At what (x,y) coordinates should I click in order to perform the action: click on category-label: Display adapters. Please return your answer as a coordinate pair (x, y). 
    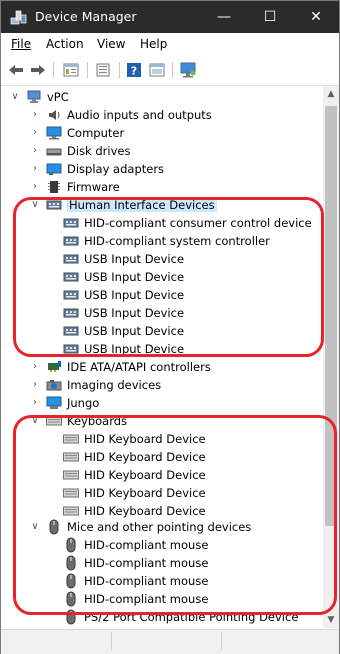
    Looking at the image, I should click on (116, 168).